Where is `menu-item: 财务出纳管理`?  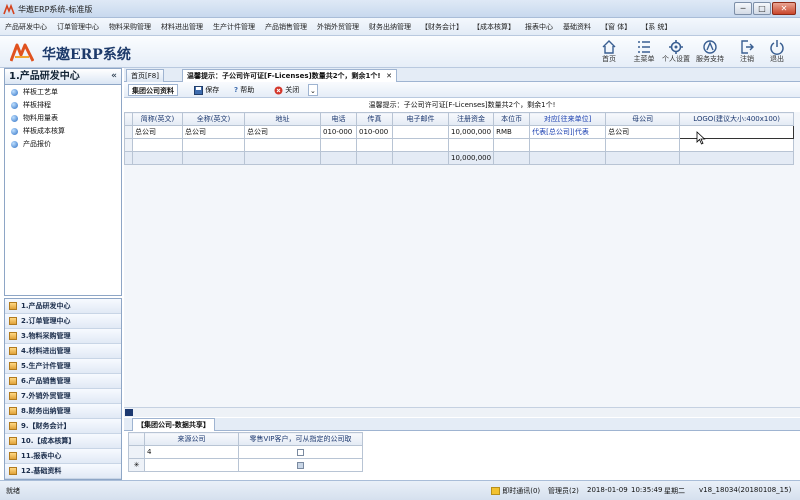
menu-item: 财务出纳管理 is located at coordinates (390, 27).